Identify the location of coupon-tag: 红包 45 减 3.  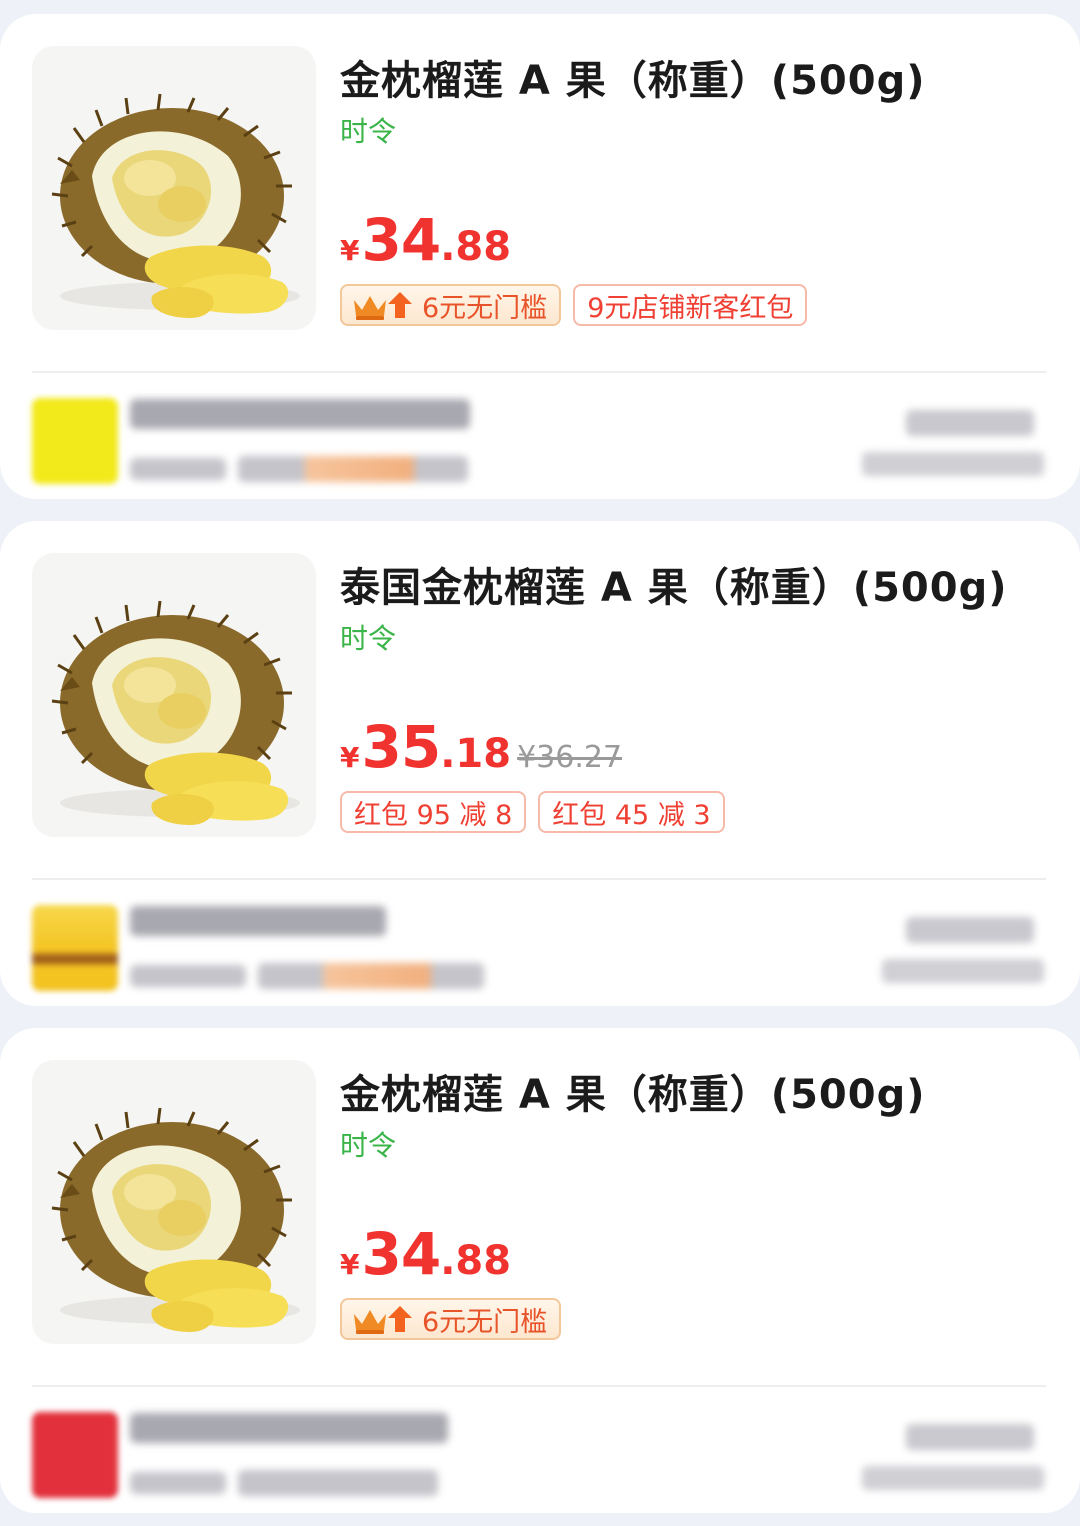
(631, 812).